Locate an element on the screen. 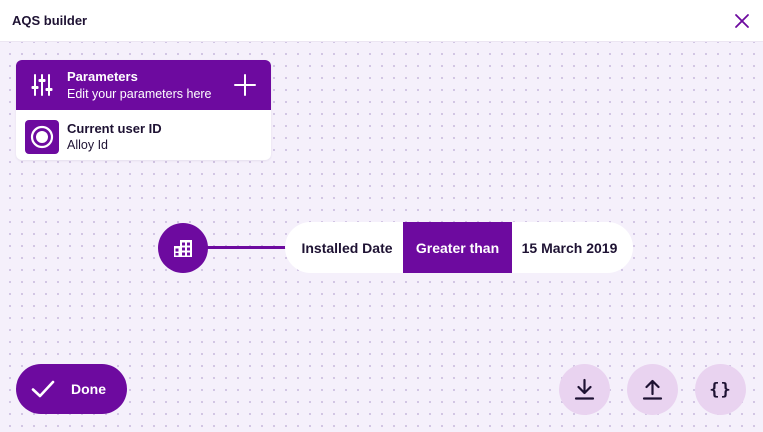 This screenshot has height=432, width=763. entity-node is located at coordinates (183, 248).